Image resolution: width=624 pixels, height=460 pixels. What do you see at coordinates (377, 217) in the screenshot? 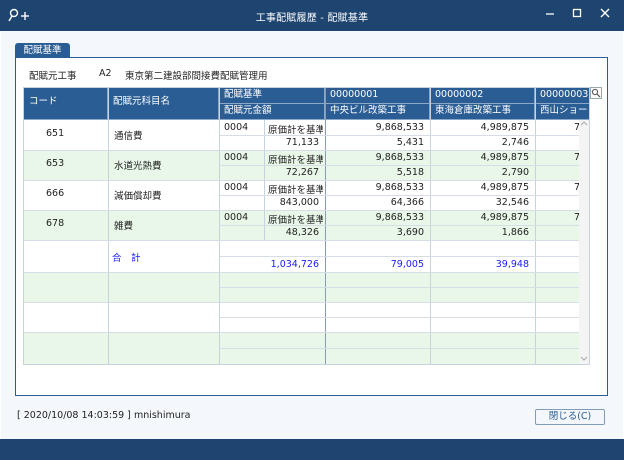
I see `row-4-p1-base: 9,868,533` at bounding box center [377, 217].